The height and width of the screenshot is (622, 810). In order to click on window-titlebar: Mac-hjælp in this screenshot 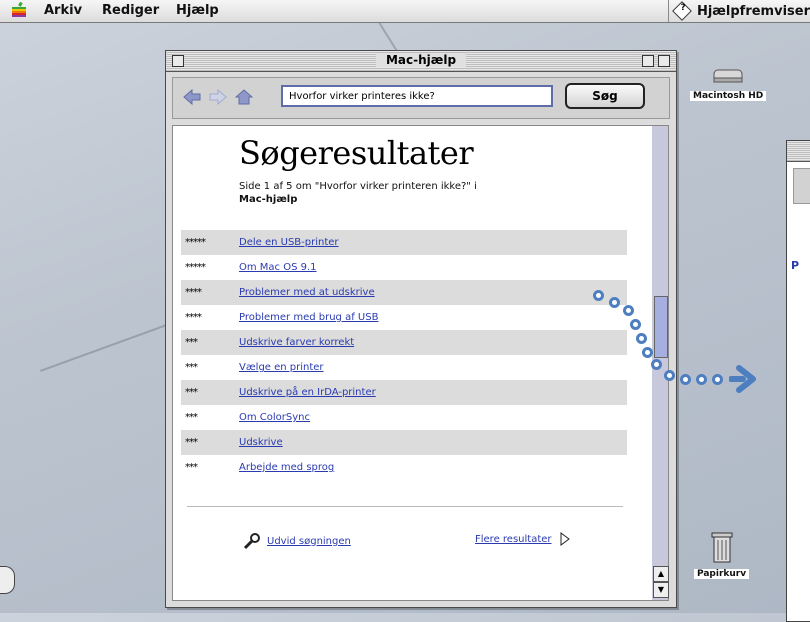, I will do `click(421, 61)`.